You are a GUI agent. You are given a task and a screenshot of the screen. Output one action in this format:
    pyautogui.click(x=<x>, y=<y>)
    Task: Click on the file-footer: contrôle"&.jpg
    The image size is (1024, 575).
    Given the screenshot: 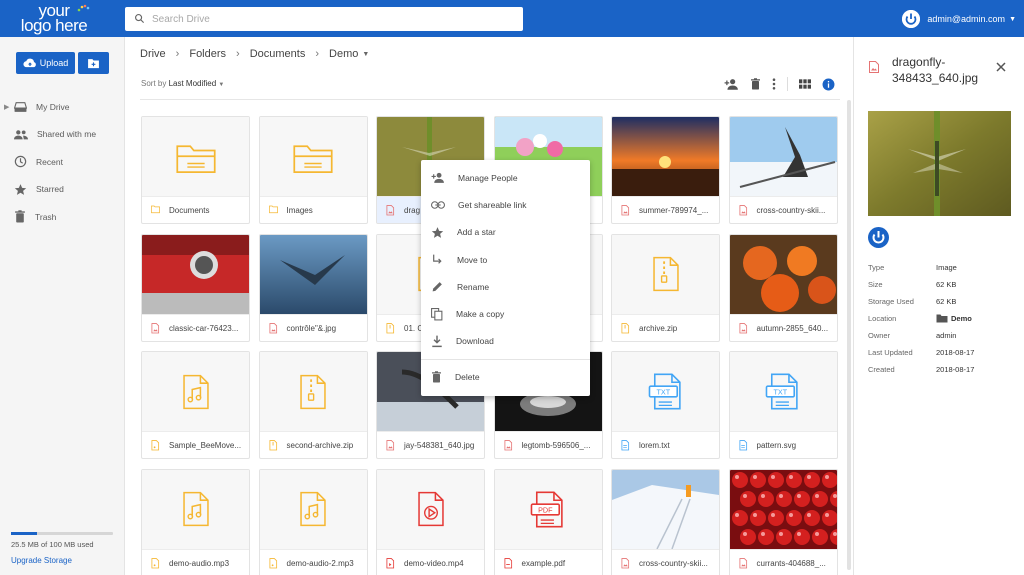 What is the action you would take?
    pyautogui.click(x=313, y=327)
    